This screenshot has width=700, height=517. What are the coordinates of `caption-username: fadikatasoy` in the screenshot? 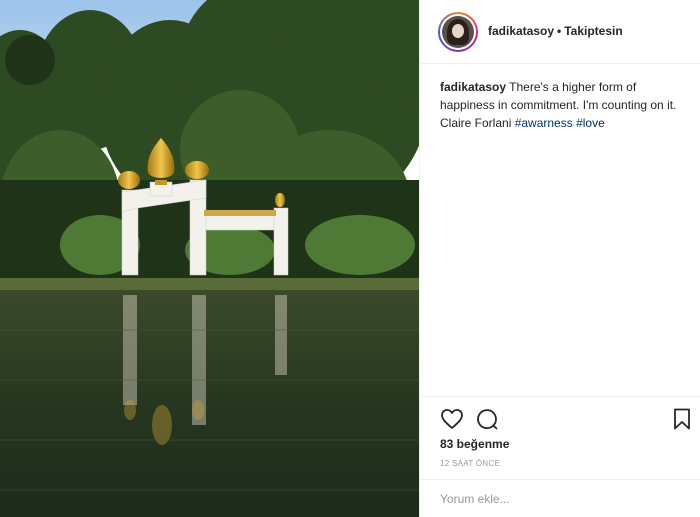 It's located at (473, 87).